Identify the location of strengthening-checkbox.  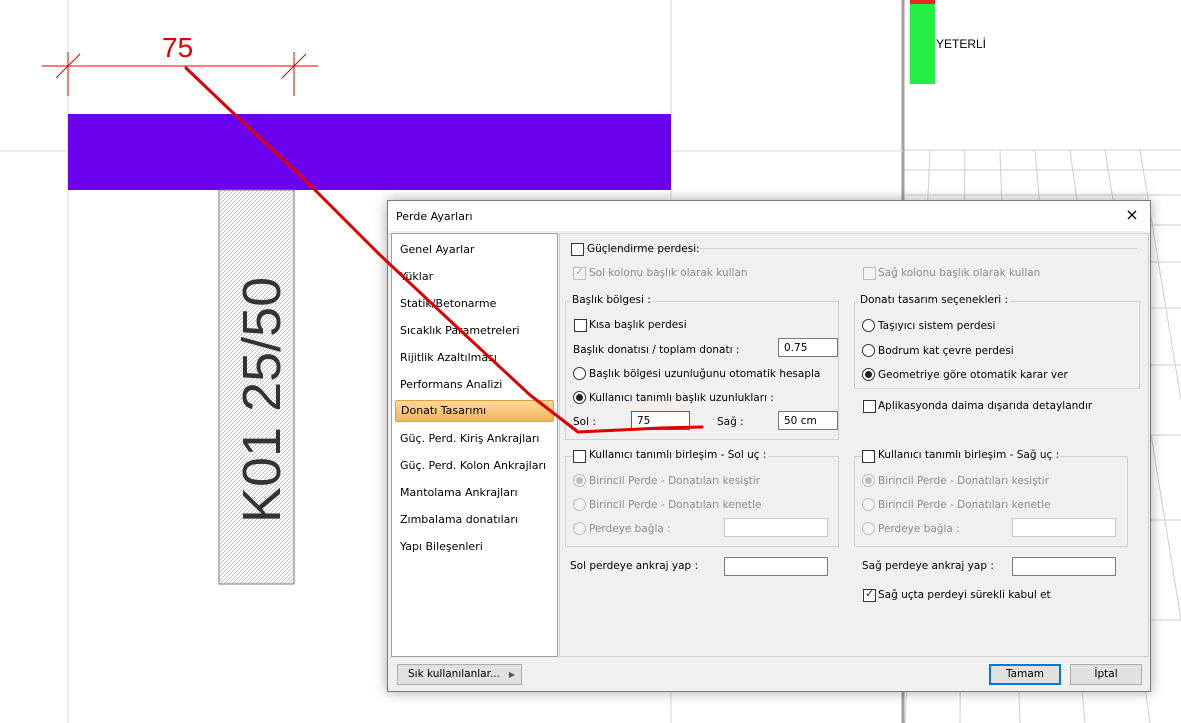
(577, 249).